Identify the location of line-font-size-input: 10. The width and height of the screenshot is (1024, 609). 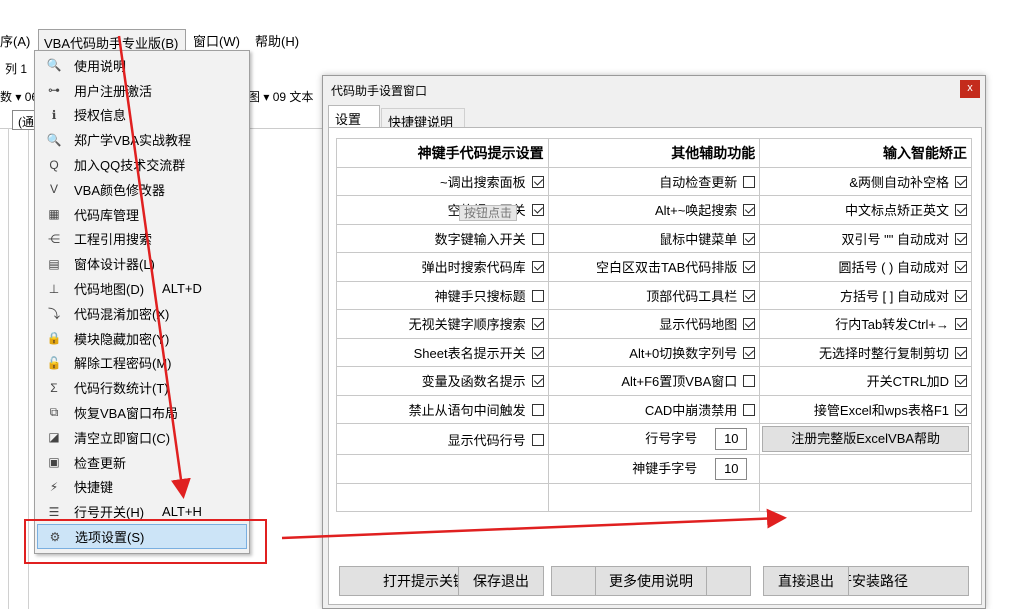
(731, 439).